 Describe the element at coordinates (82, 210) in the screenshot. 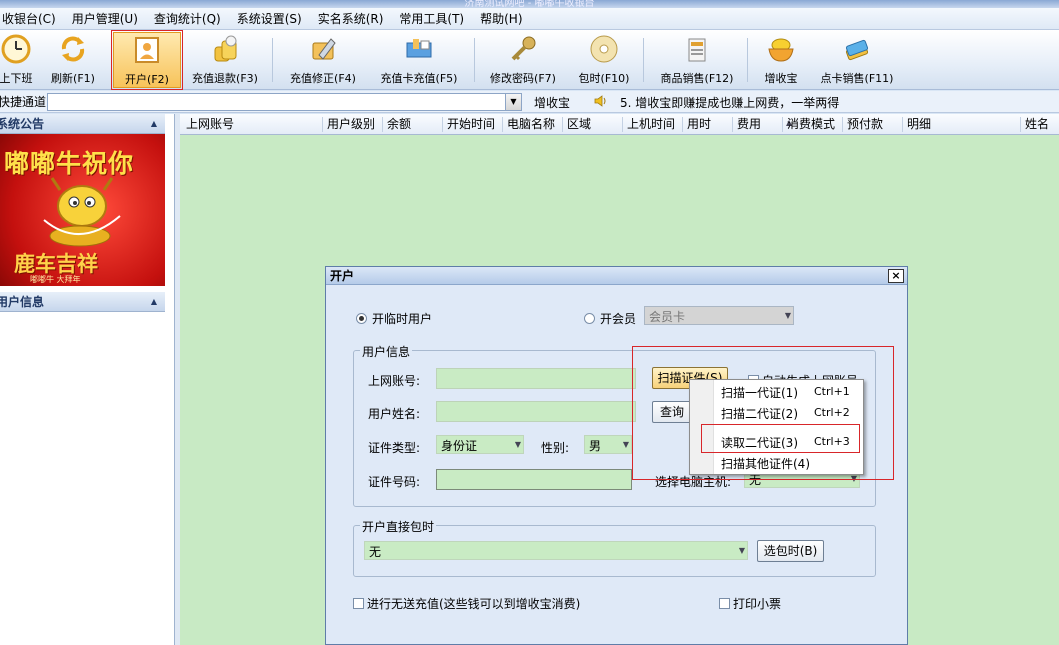

I see `announcement-banner: 嘟嘟牛祝你 鹿车吉祥 嘟嘟牛 大拜年` at that location.